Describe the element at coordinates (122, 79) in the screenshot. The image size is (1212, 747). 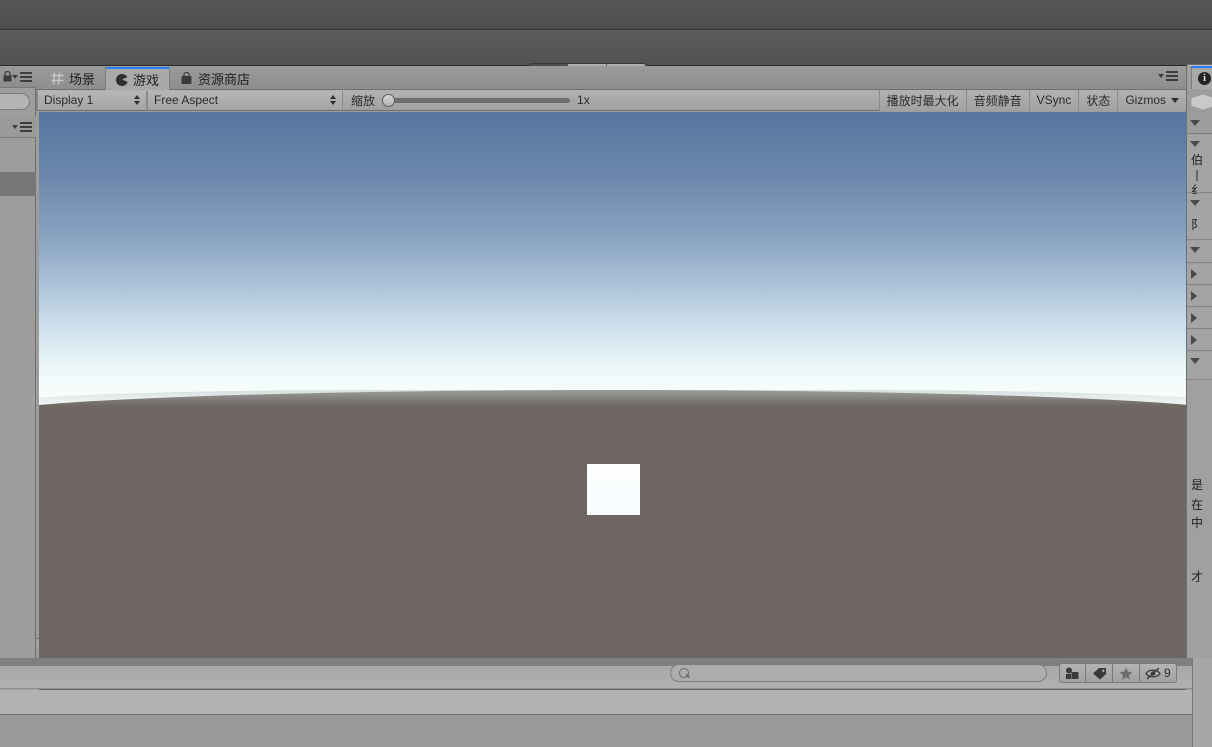
I see `game-pac-icon` at that location.